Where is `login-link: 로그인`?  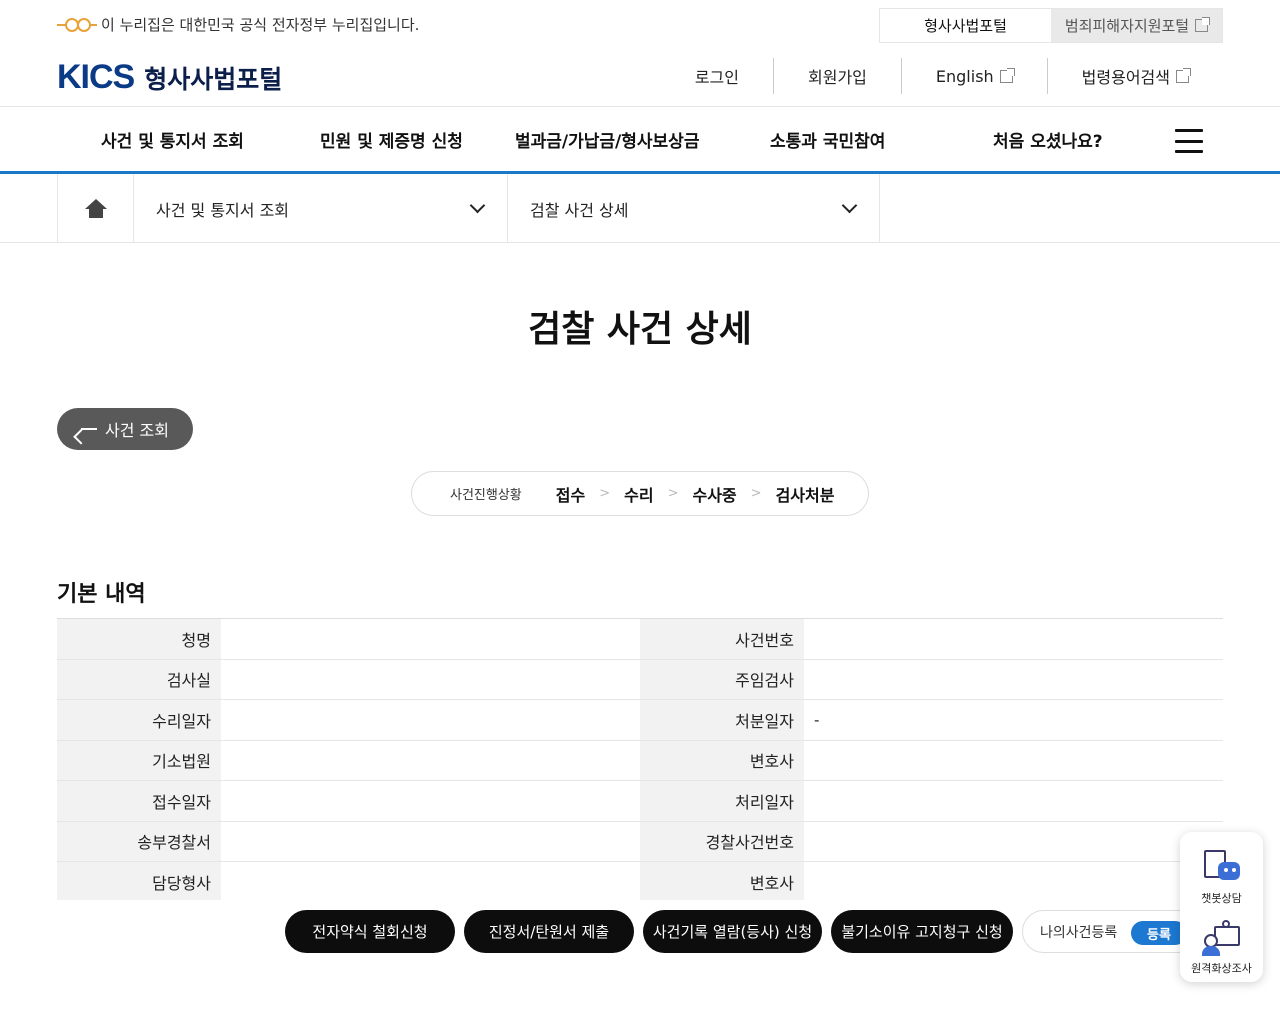
login-link: 로그인 is located at coordinates (717, 76).